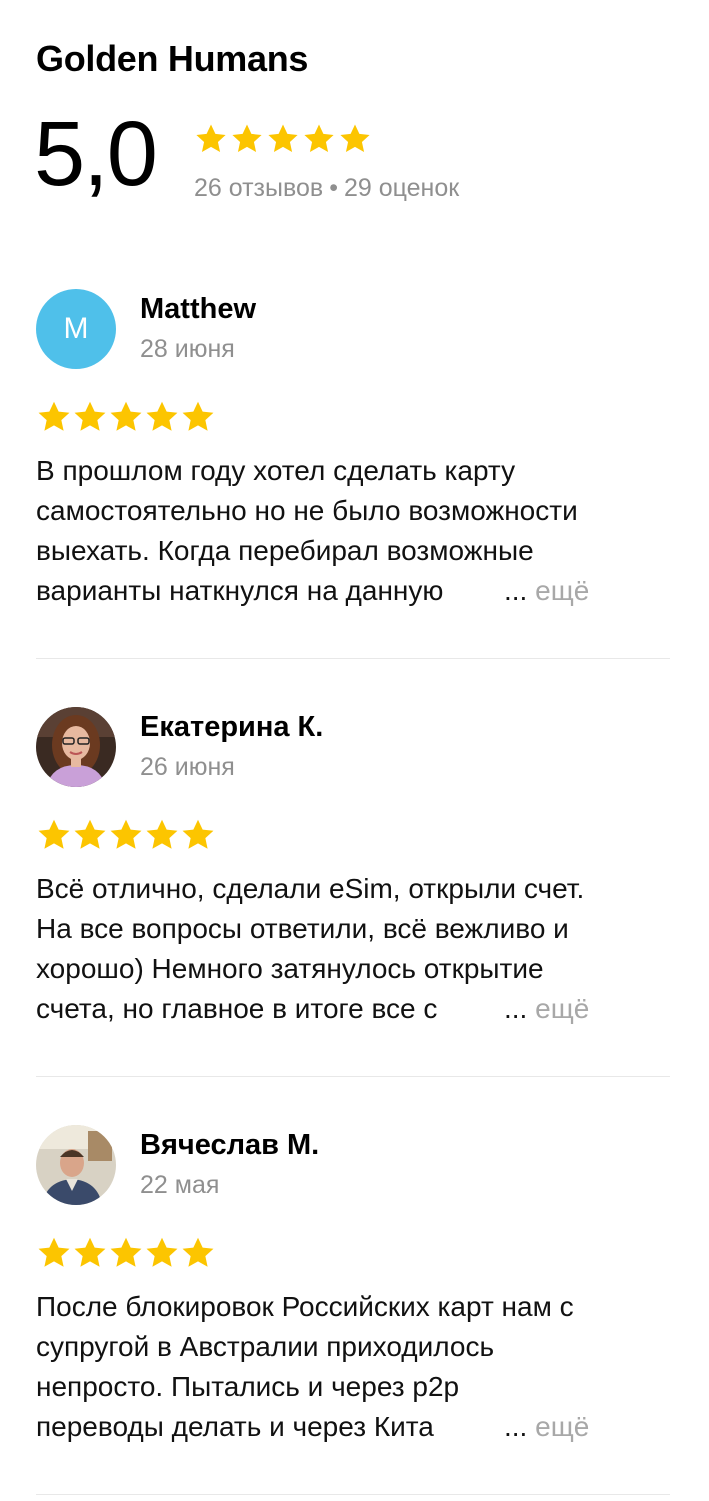  What do you see at coordinates (401, 188) in the screenshot?
I see `ratings-count: 29 оценок` at bounding box center [401, 188].